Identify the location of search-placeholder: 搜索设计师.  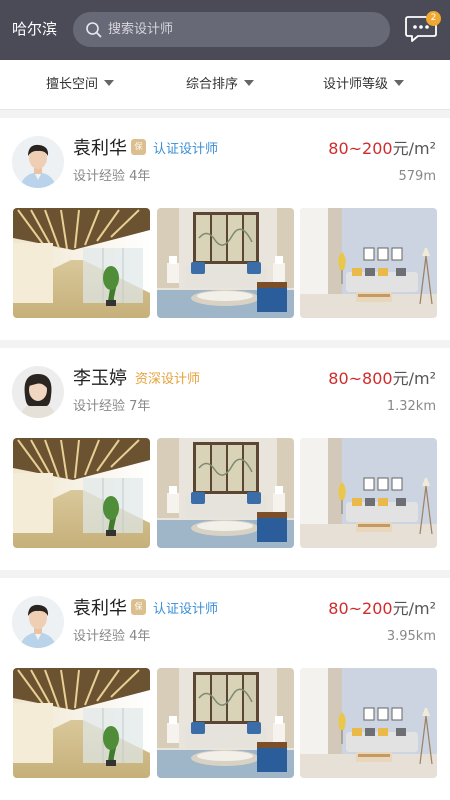
(141, 29).